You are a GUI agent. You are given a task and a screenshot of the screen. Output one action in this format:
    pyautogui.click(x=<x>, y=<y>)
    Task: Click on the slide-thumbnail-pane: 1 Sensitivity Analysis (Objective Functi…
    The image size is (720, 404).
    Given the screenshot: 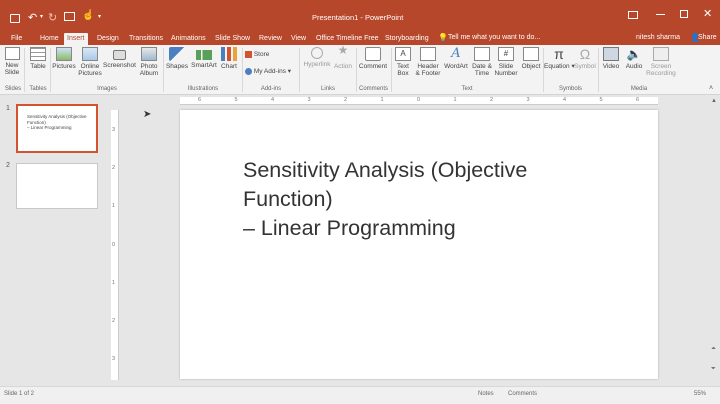 What is the action you would take?
    pyautogui.click(x=54, y=241)
    